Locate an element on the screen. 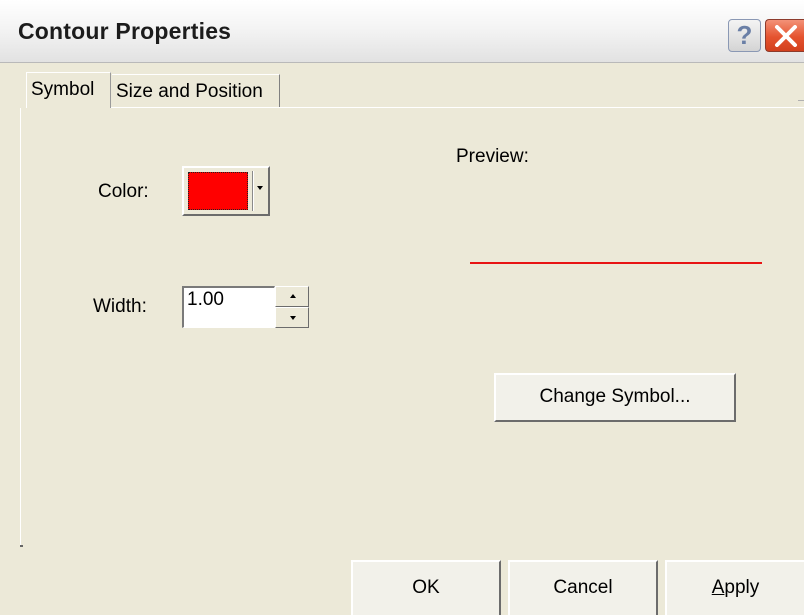 The height and width of the screenshot is (615, 804). color-label: Color: is located at coordinates (123, 191).